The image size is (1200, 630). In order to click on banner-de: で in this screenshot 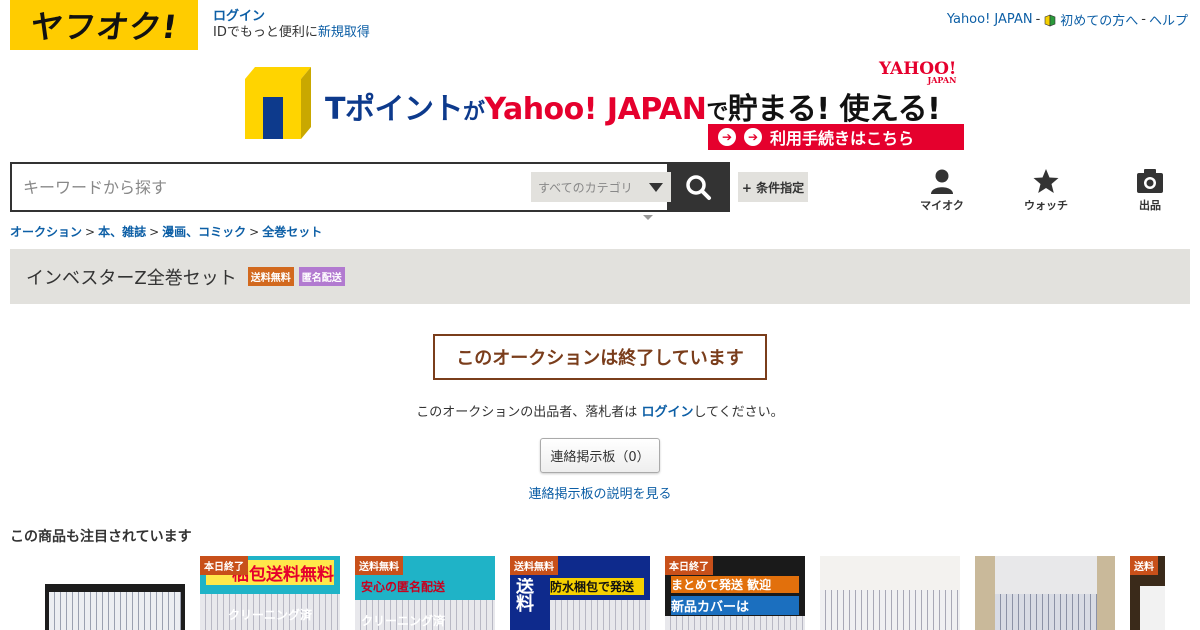, I will do `click(717, 112)`.